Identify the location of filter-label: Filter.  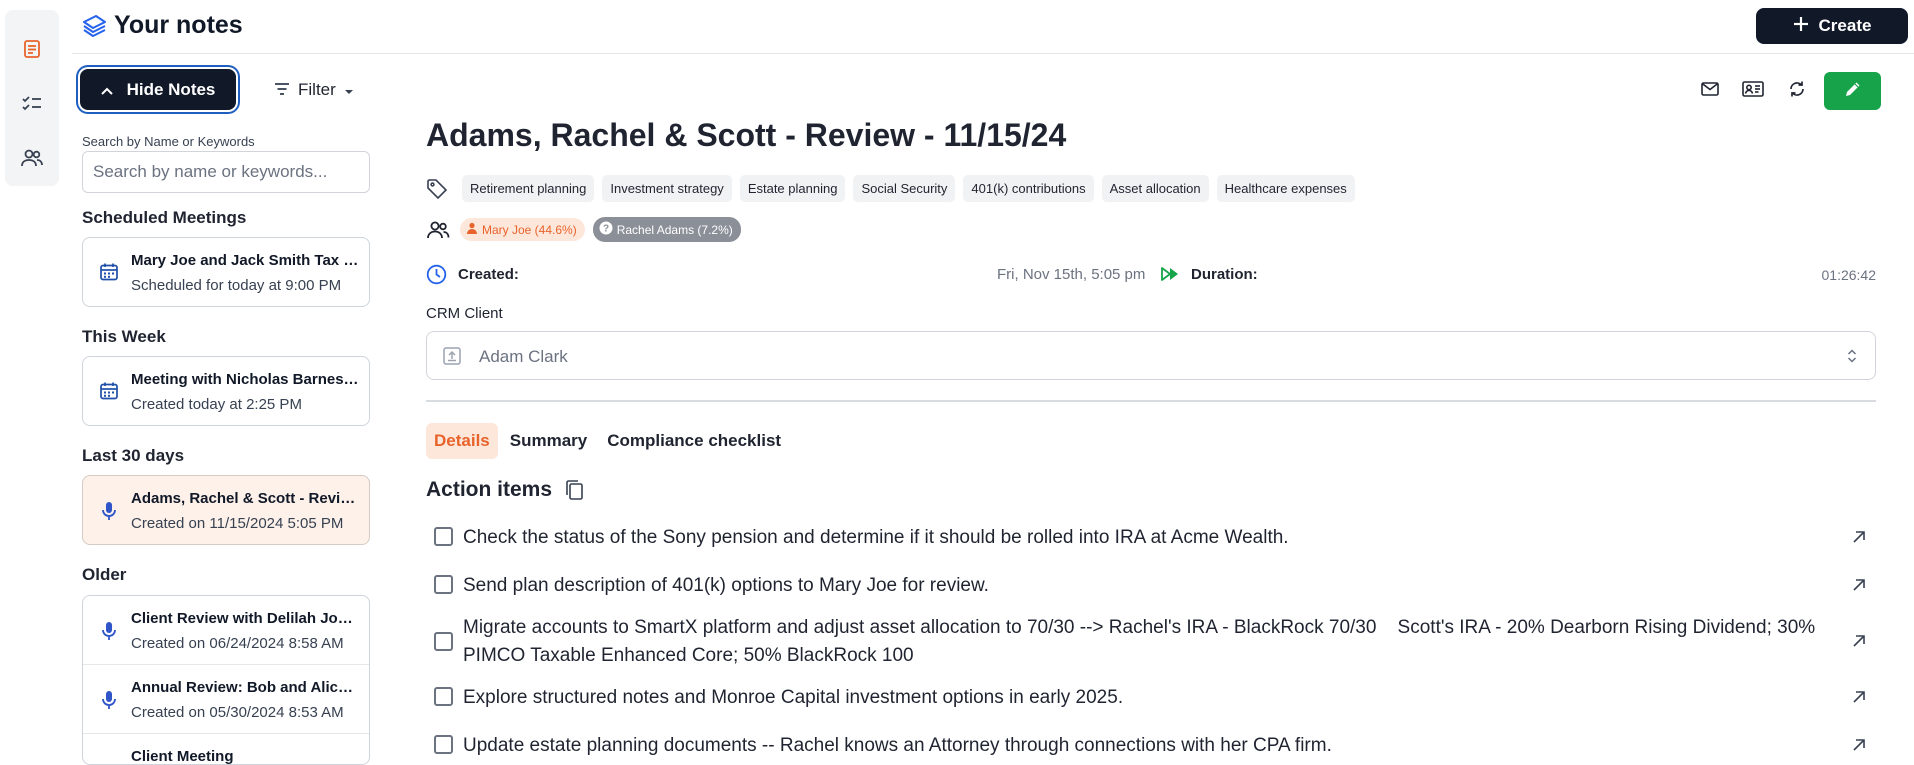
(317, 89).